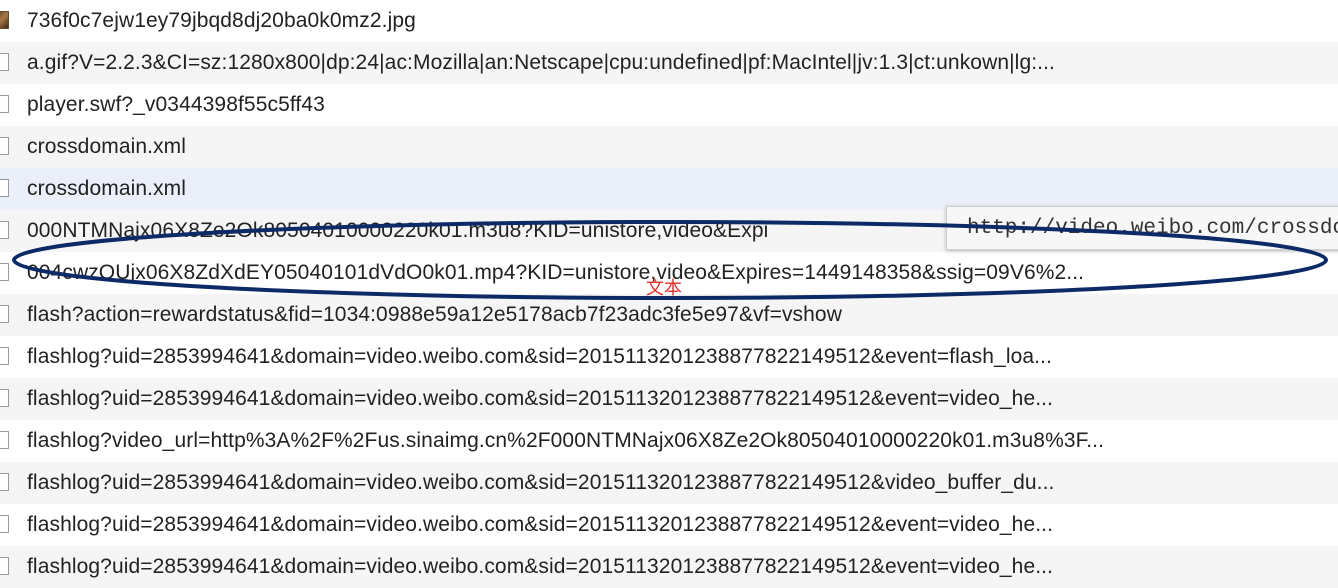 The width and height of the screenshot is (1338, 588). I want to click on url-tooltip: http://video.weibo.com/crossdo, so click(1142, 228).